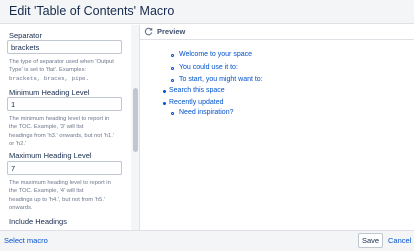  What do you see at coordinates (49, 92) in the screenshot?
I see `min-heading-label: Minimum Heading Level` at bounding box center [49, 92].